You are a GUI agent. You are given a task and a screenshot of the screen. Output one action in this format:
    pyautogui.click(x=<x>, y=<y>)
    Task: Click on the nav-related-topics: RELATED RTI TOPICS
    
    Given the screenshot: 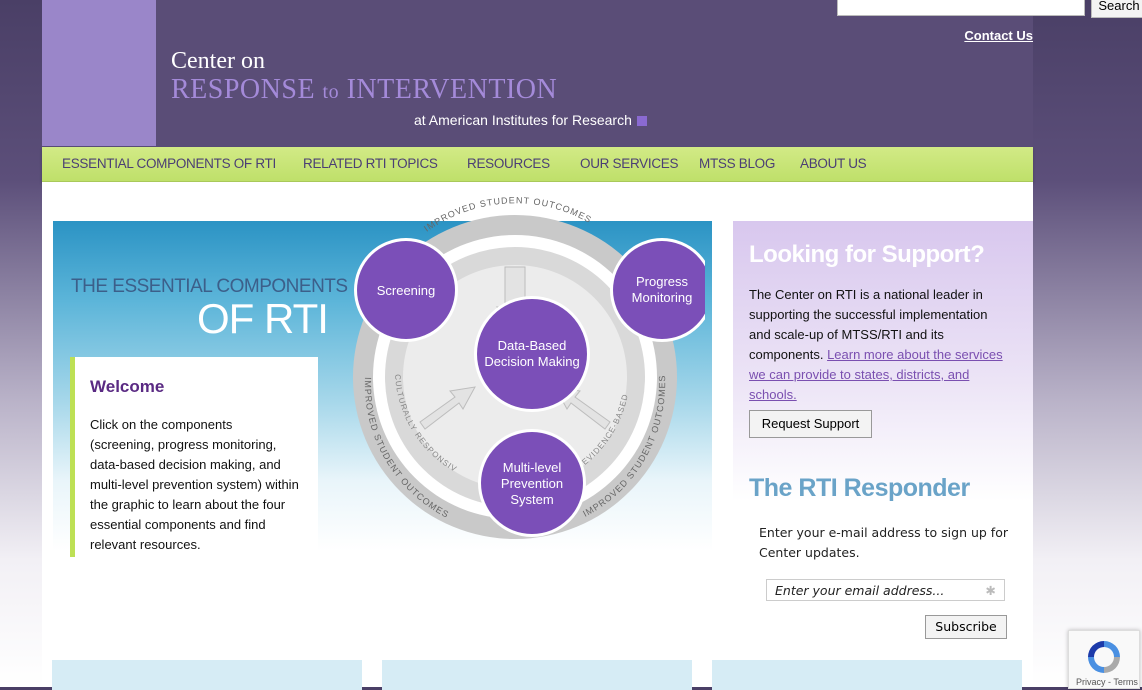 What is the action you would take?
    pyautogui.click(x=370, y=163)
    